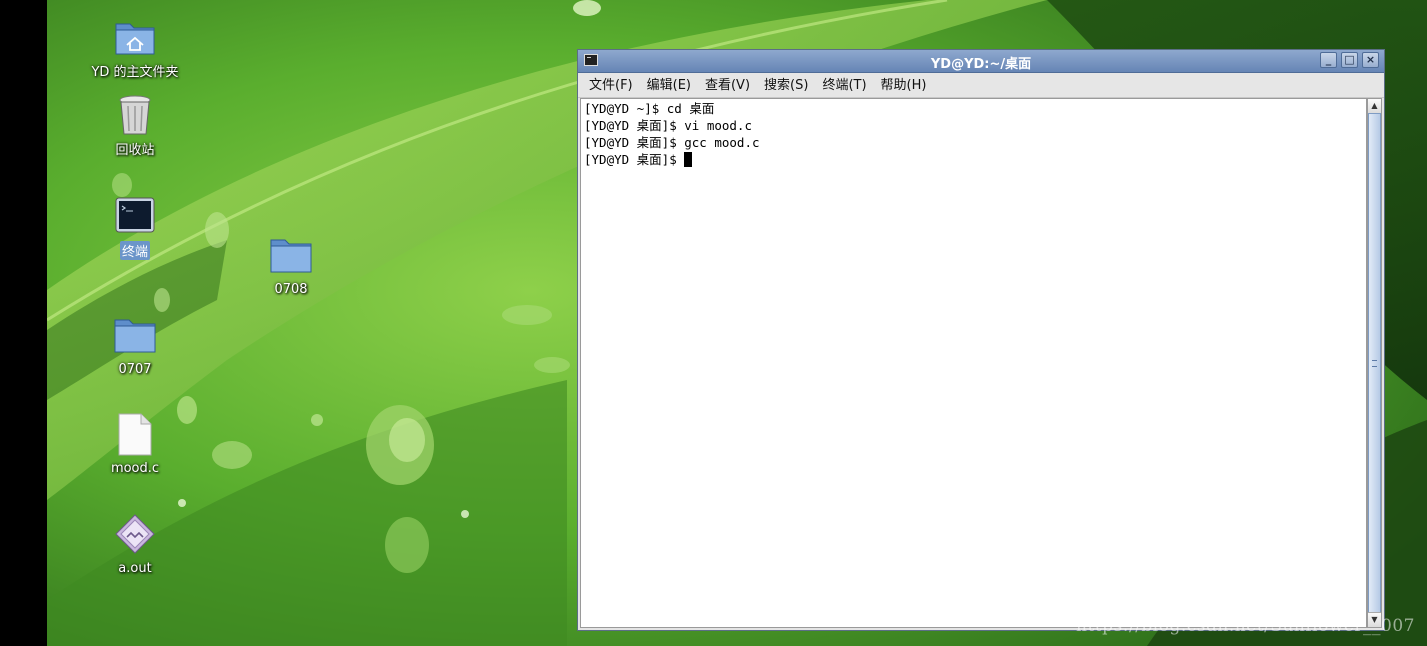  What do you see at coordinates (981, 85) in the screenshot?
I see `menu-bar: 文件(F) 编辑(E) 查看(V) 搜索(S) 终端(T) 帮助(H)` at bounding box center [981, 85].